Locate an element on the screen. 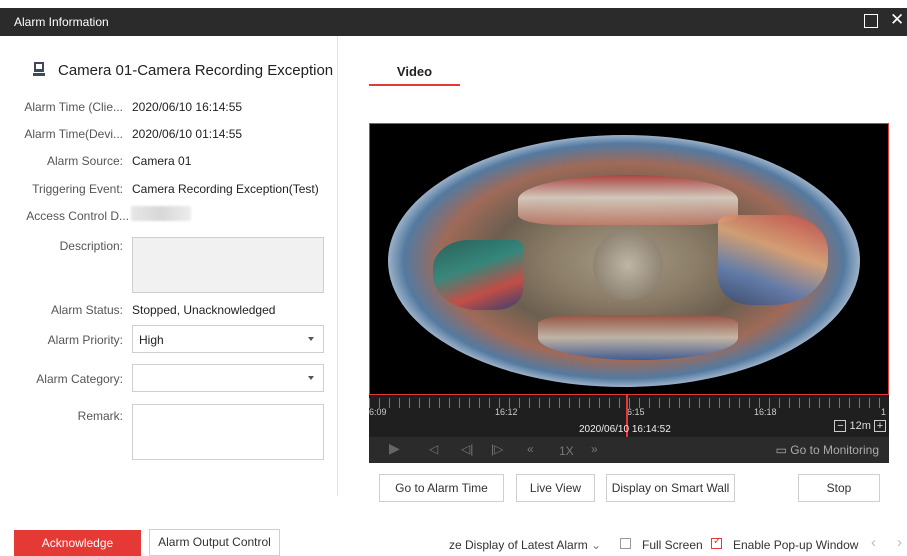  access-control-value-redacted is located at coordinates (161, 213).